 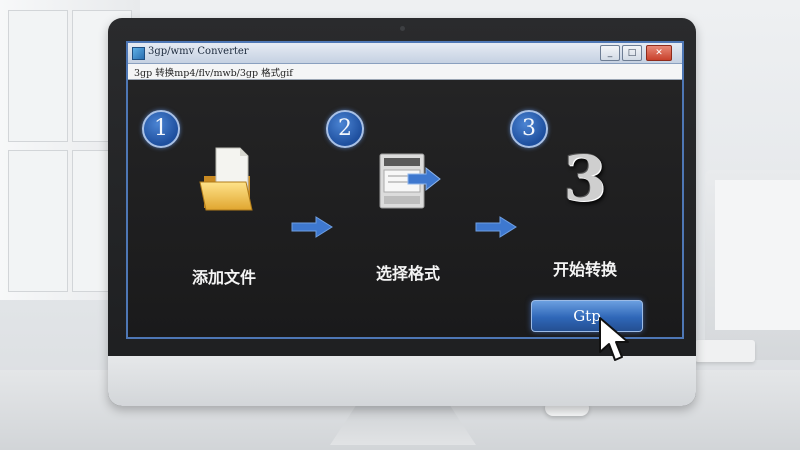 What do you see at coordinates (752, 265) in the screenshot?
I see `background-monitor` at bounding box center [752, 265].